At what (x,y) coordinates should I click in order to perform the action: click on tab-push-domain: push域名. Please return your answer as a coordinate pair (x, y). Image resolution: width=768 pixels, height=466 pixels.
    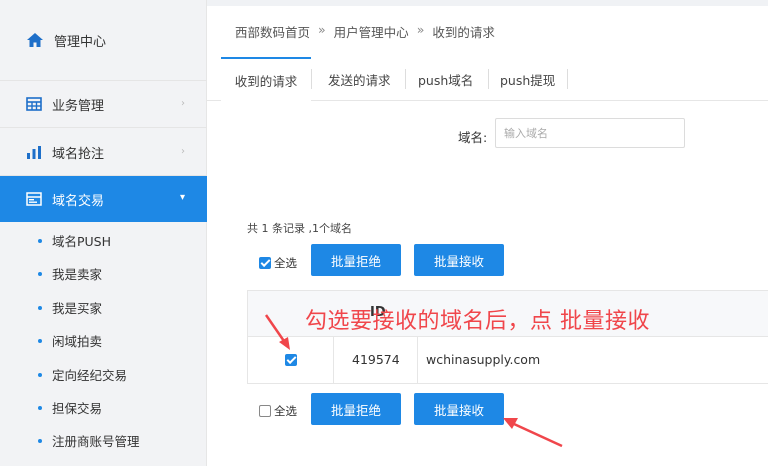
    Looking at the image, I should click on (445, 79).